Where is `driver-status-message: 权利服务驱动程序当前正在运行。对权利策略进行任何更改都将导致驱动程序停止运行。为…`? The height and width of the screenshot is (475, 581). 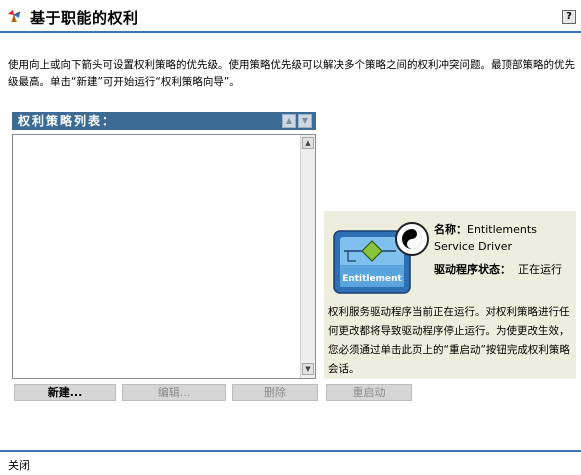
driver-status-message: 权利服务驱动程序当前正在运行。对权利策略进行任何更改都将导致驱动程序停止运行。为… is located at coordinates (449, 340).